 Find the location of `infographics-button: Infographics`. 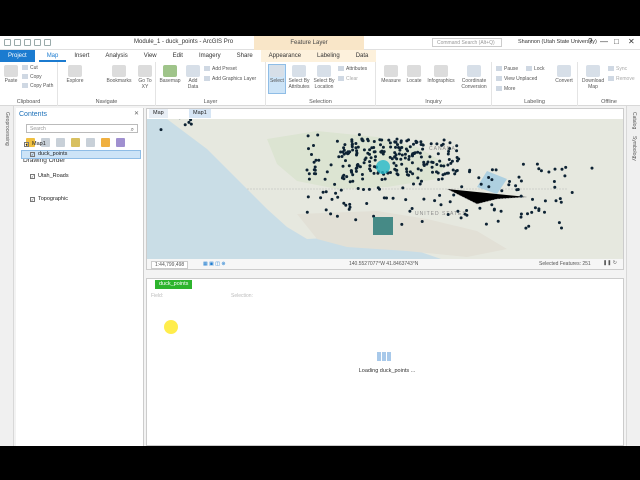

infographics-button: Infographics is located at coordinates (441, 74).